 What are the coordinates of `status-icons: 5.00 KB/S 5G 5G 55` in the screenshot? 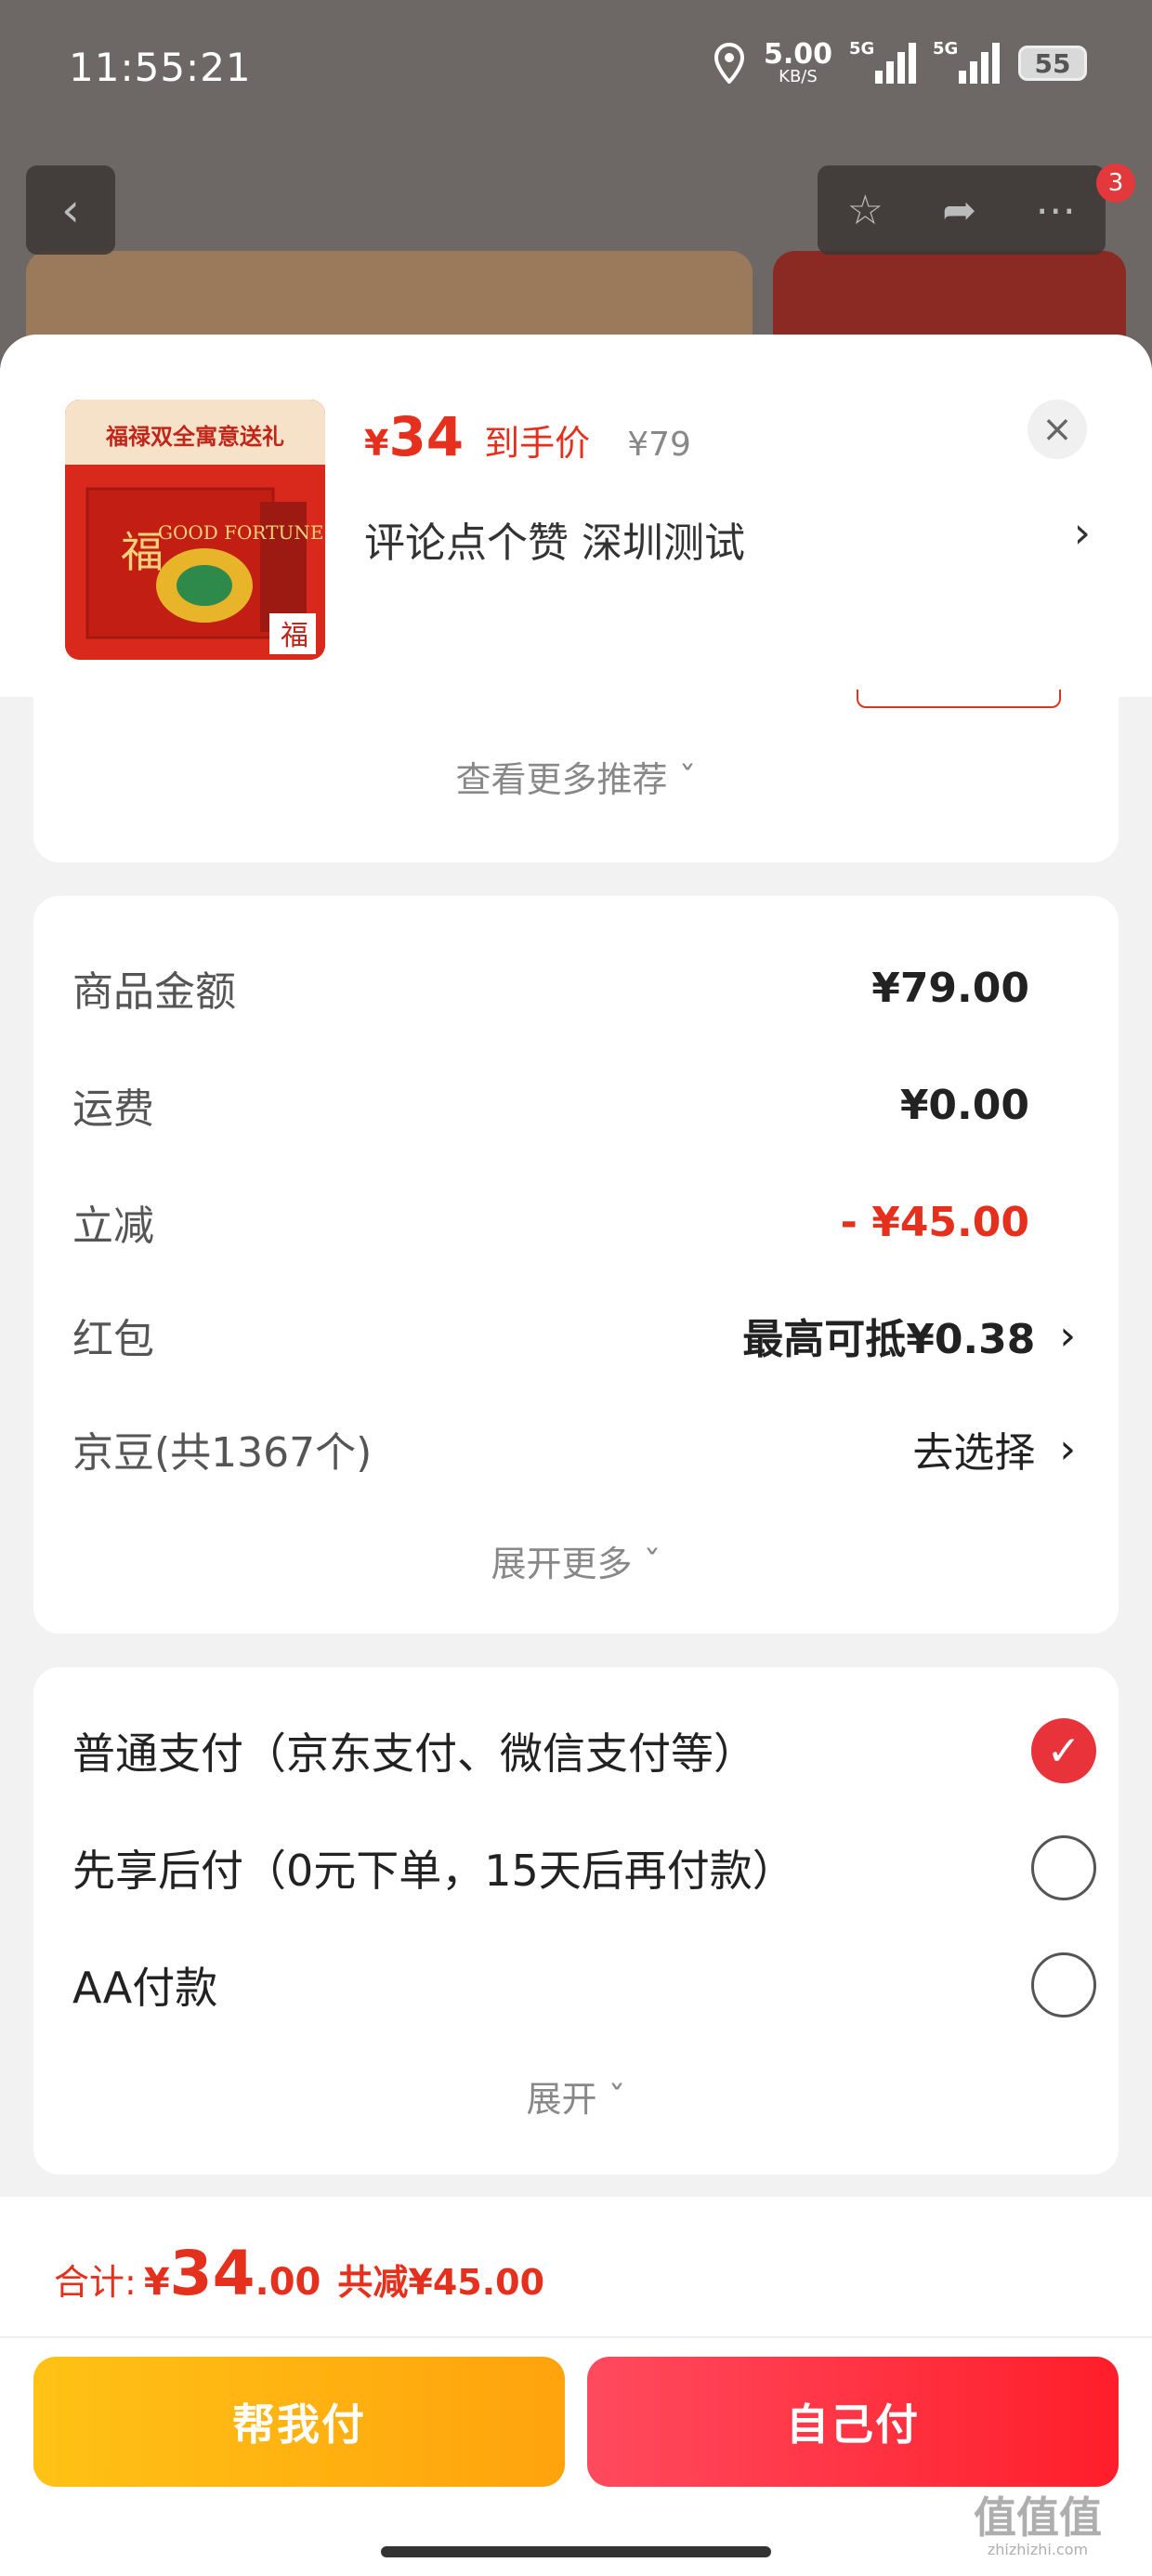 It's located at (900, 62).